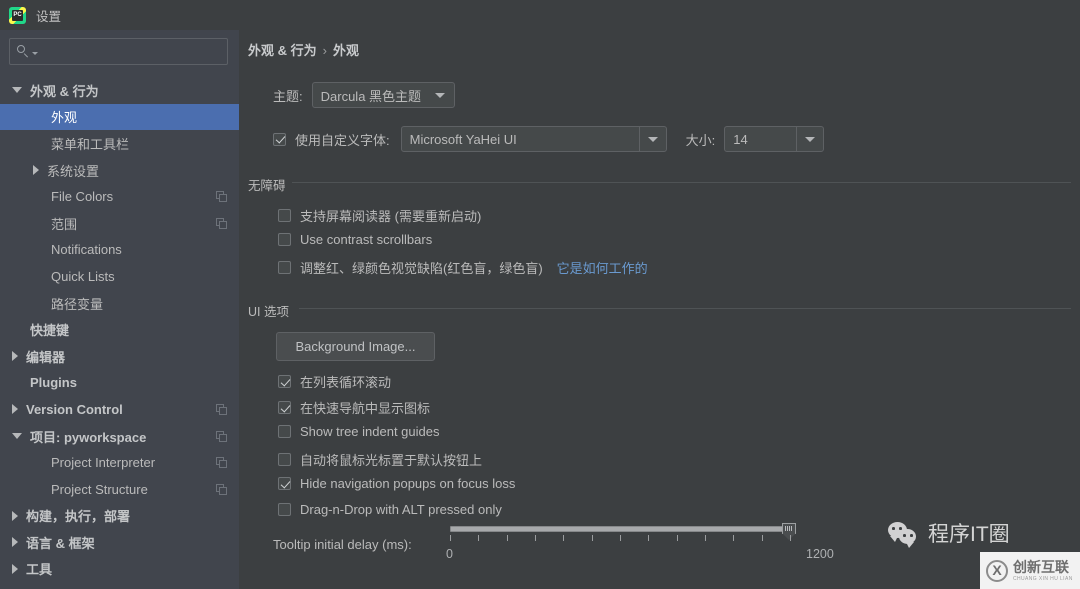 The width and height of the screenshot is (1080, 589). What do you see at coordinates (740, 139) in the screenshot?
I see `font-size-value: 14` at bounding box center [740, 139].